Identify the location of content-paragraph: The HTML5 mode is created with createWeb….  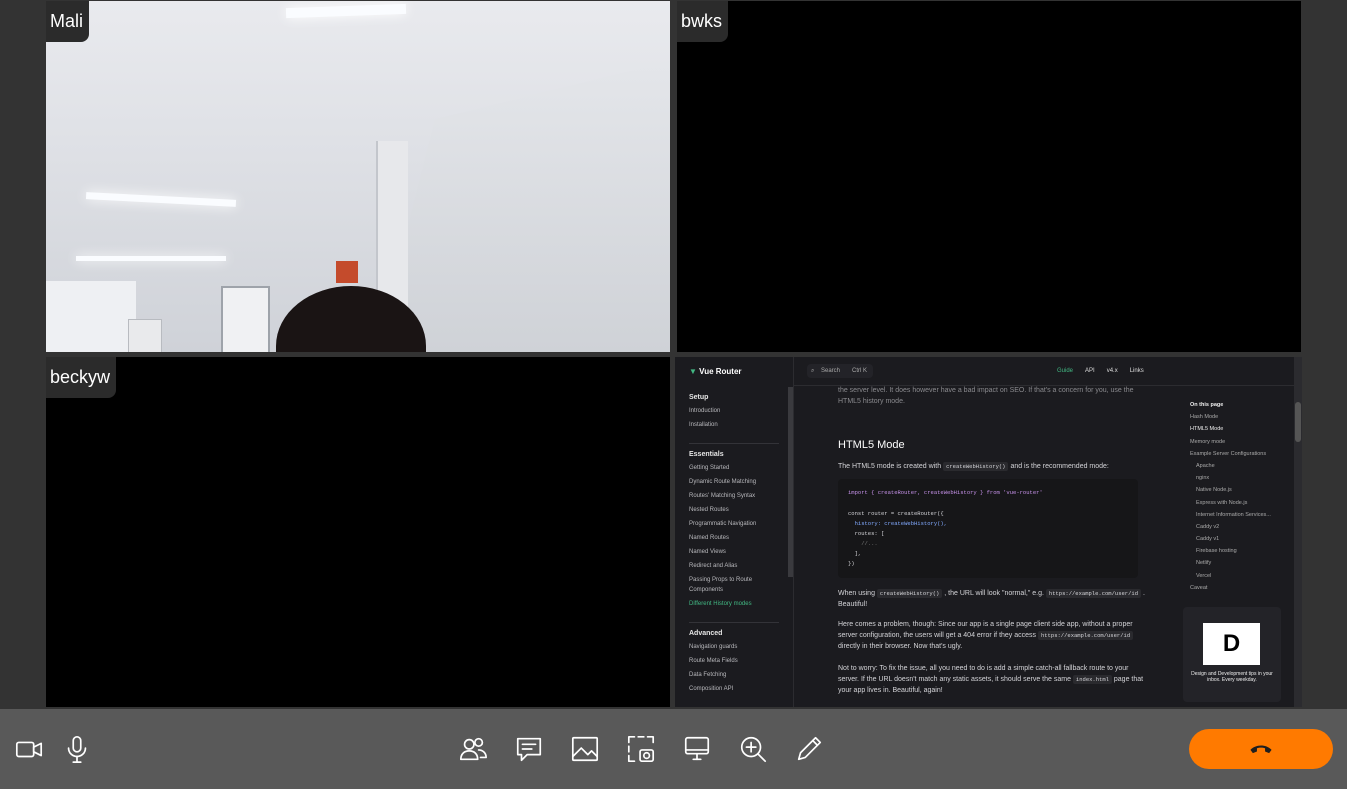
(993, 466).